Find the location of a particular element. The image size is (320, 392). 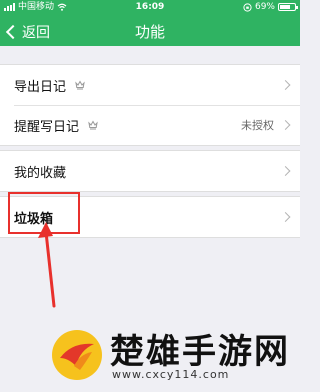

battery-percent: 69% is located at coordinates (264, 7).